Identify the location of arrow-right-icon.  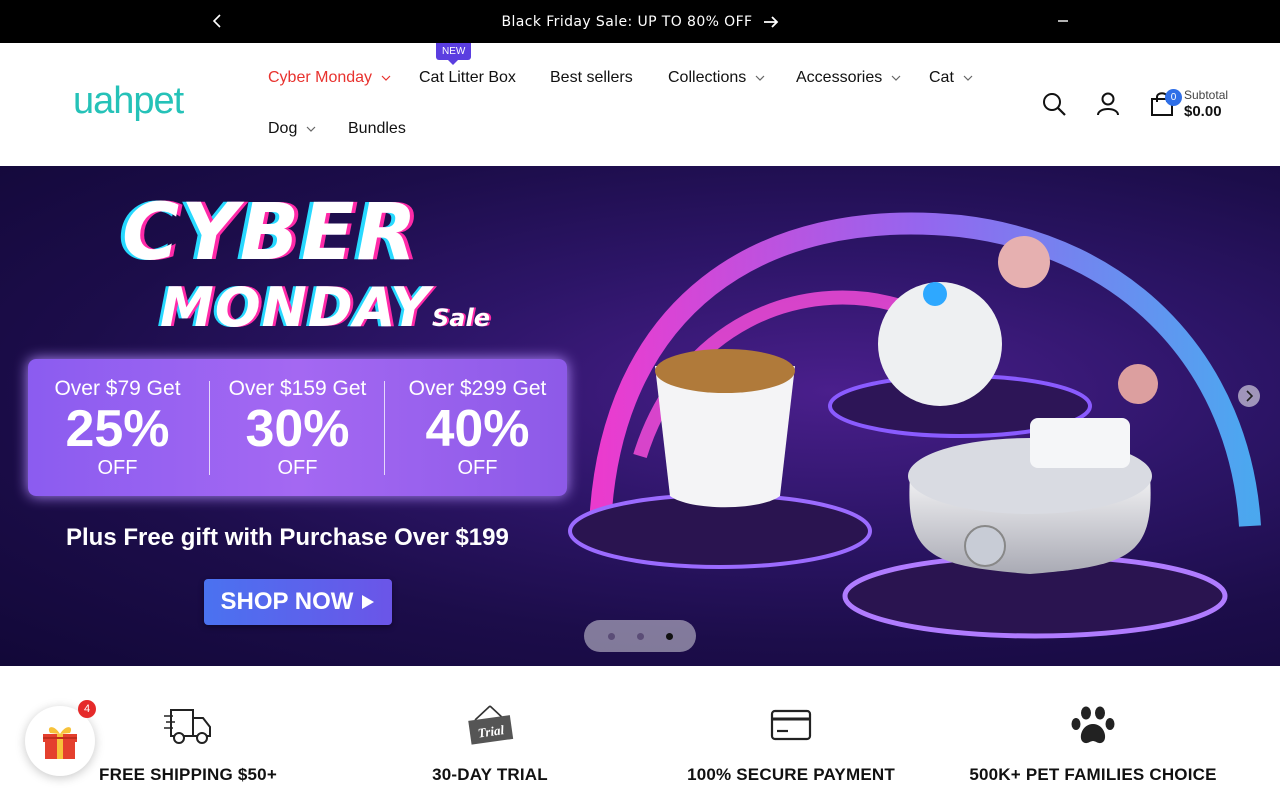
(770, 21).